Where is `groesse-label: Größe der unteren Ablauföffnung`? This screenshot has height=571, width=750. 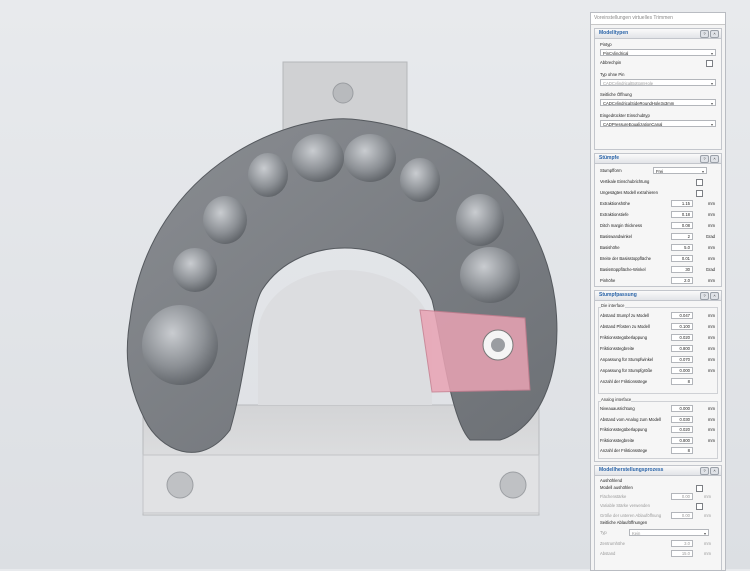
groesse-label: Größe der unteren Ablauföffnung is located at coordinates (631, 515).